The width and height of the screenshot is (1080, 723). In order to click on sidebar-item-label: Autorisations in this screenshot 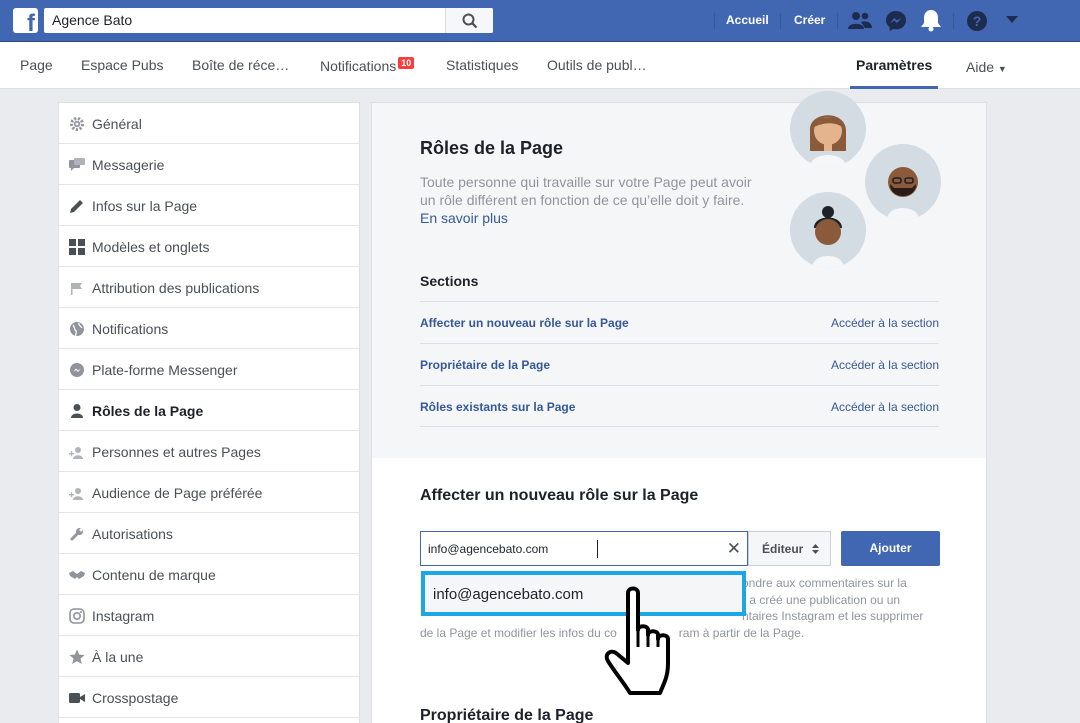, I will do `click(132, 534)`.